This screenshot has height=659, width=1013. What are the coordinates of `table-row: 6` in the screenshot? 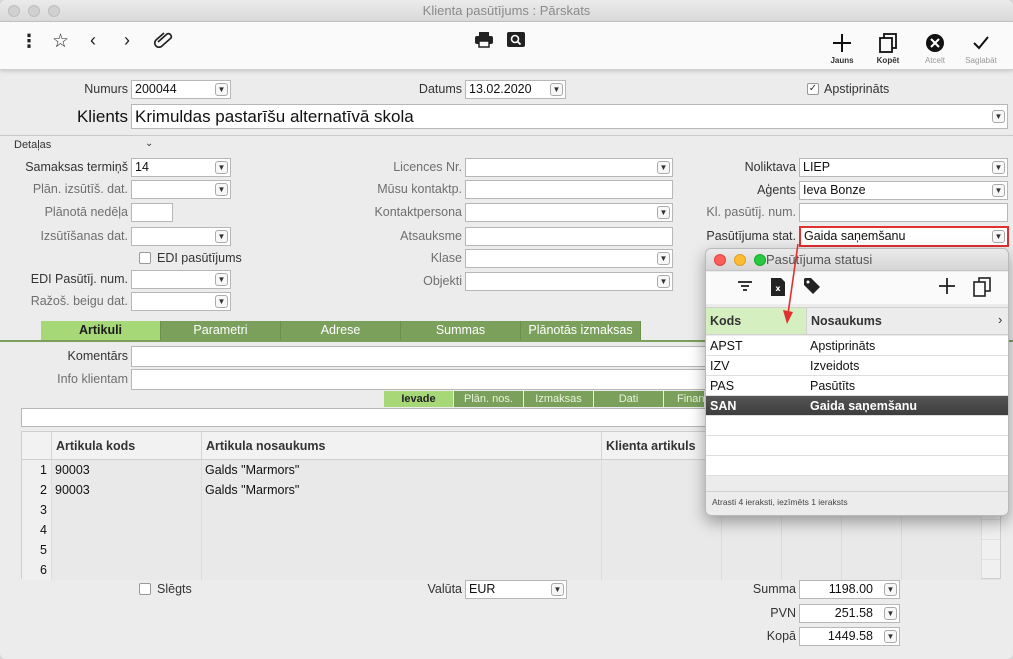 It's located at (511, 570).